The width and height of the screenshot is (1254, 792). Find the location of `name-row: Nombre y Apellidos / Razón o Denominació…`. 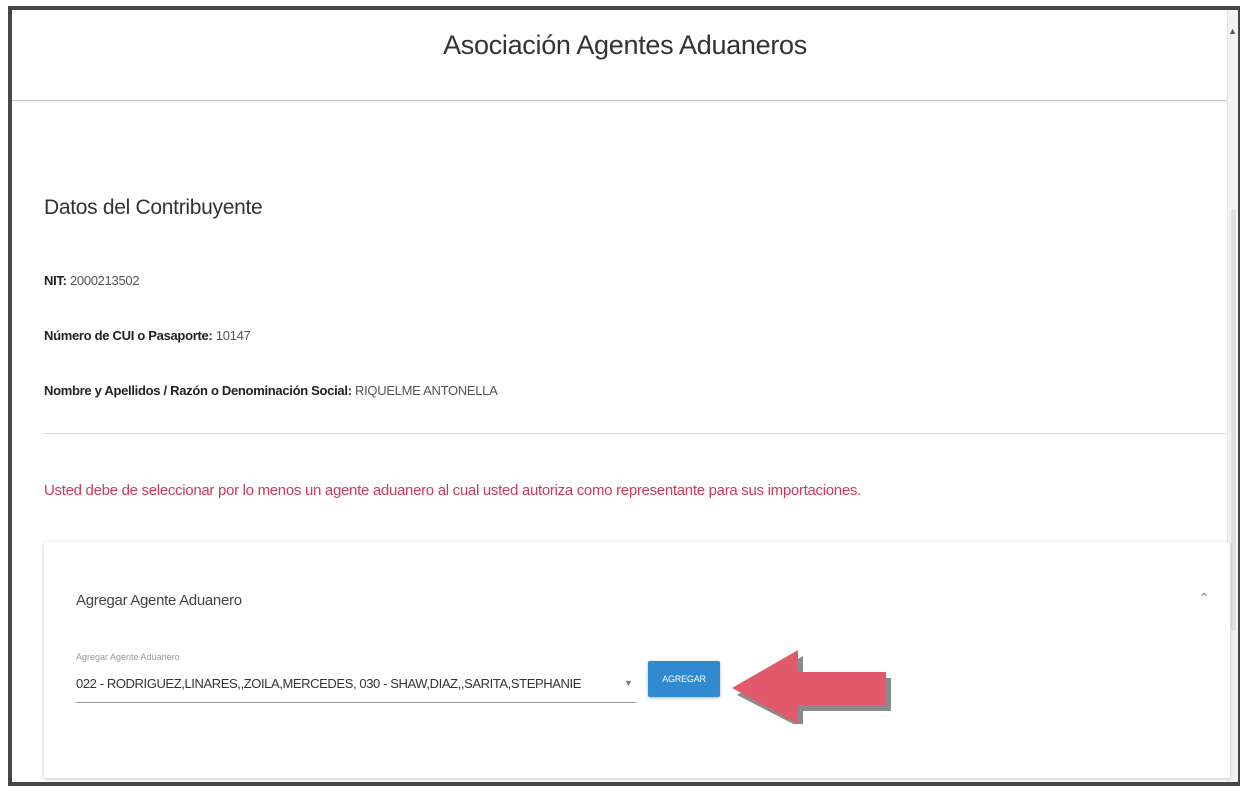

name-row: Nombre y Apellidos / Razón o Denominació… is located at coordinates (271, 390).